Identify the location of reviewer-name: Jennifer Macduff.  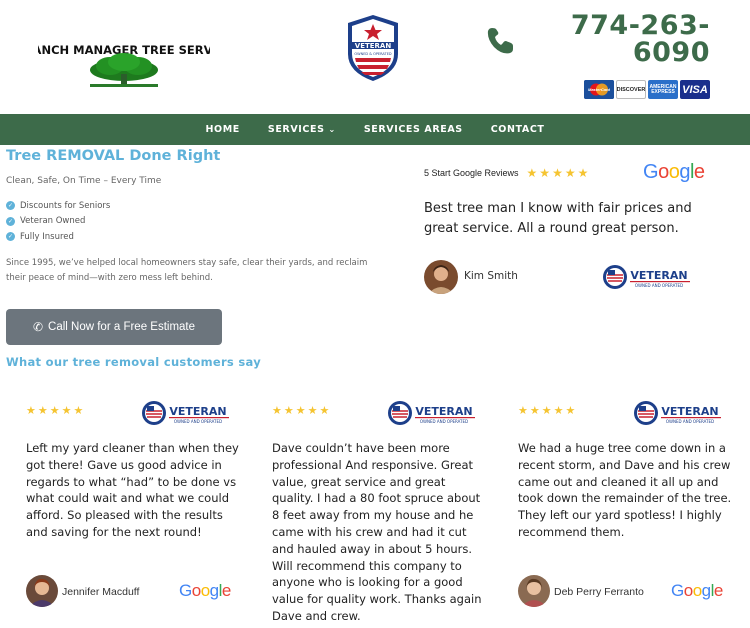
(101, 592).